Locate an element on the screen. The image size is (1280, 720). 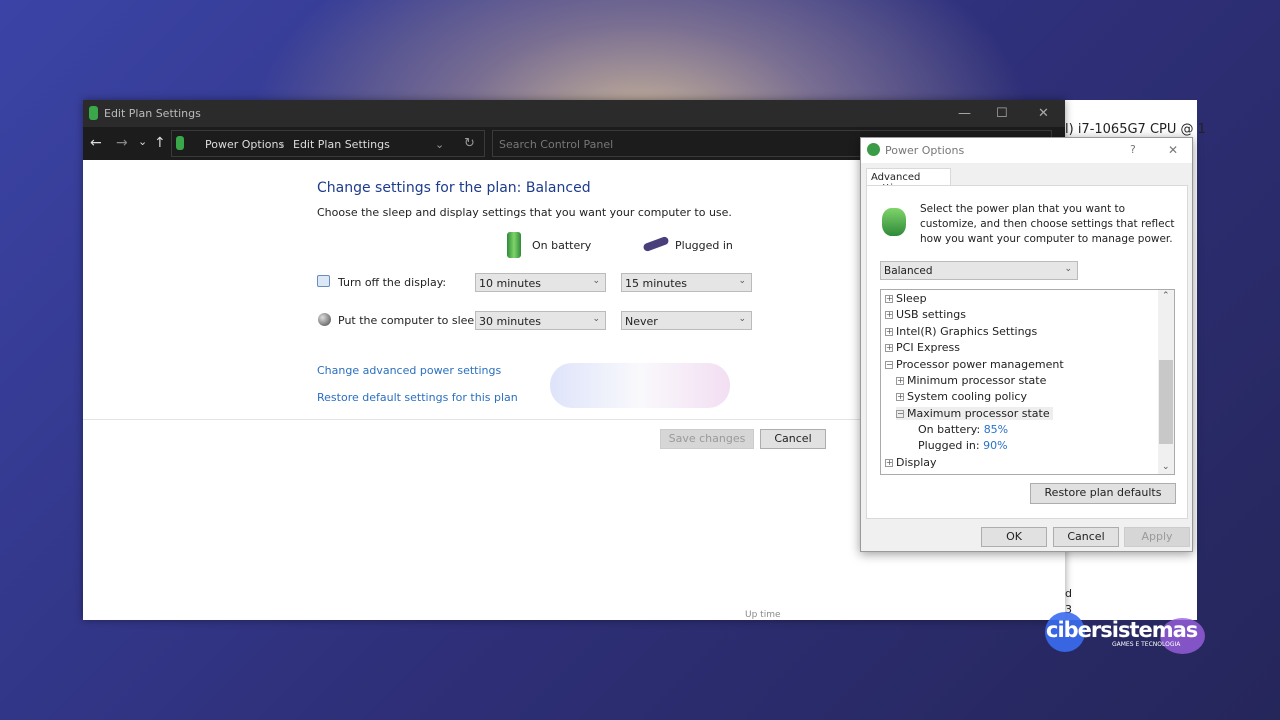
watermark-blob is located at coordinates (640, 385).